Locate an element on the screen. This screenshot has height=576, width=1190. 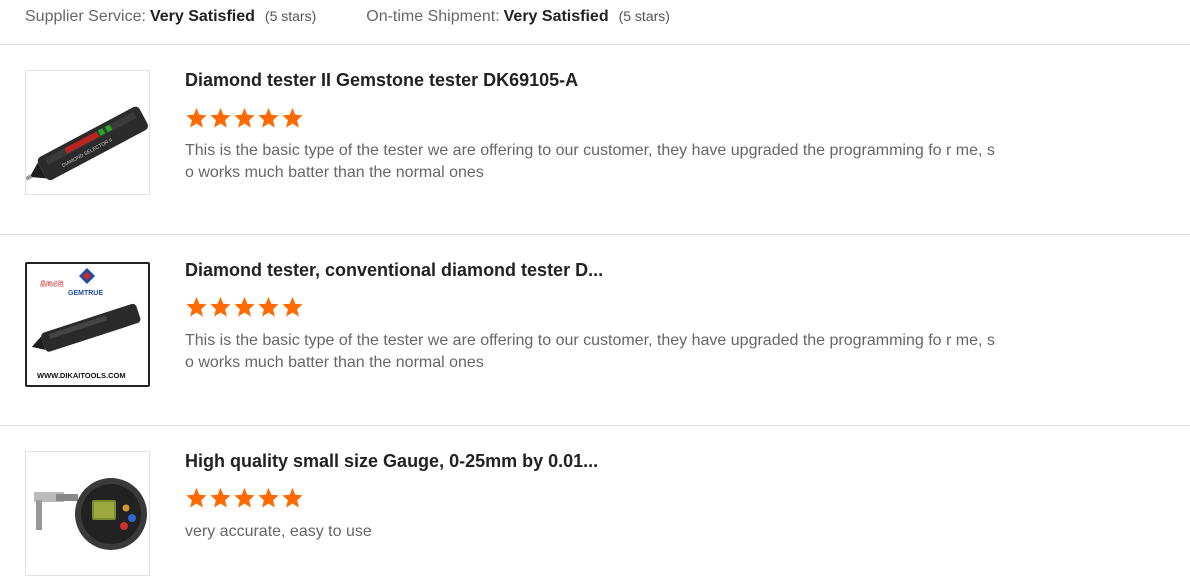
shipment-stars: (5 stars) is located at coordinates (644, 16).